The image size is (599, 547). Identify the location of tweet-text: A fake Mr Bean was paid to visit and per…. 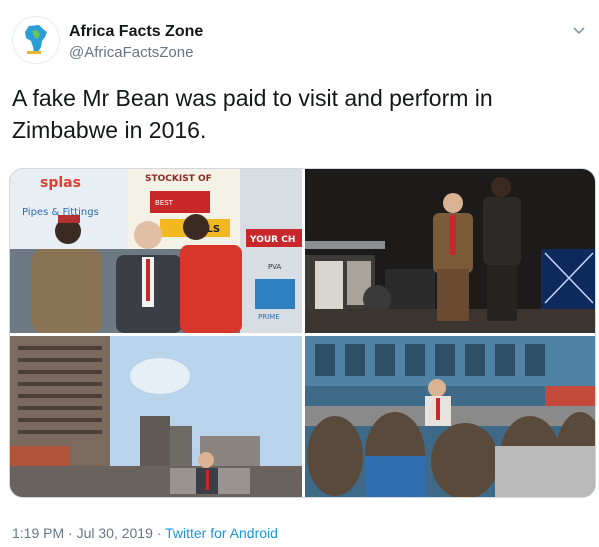
(252, 114).